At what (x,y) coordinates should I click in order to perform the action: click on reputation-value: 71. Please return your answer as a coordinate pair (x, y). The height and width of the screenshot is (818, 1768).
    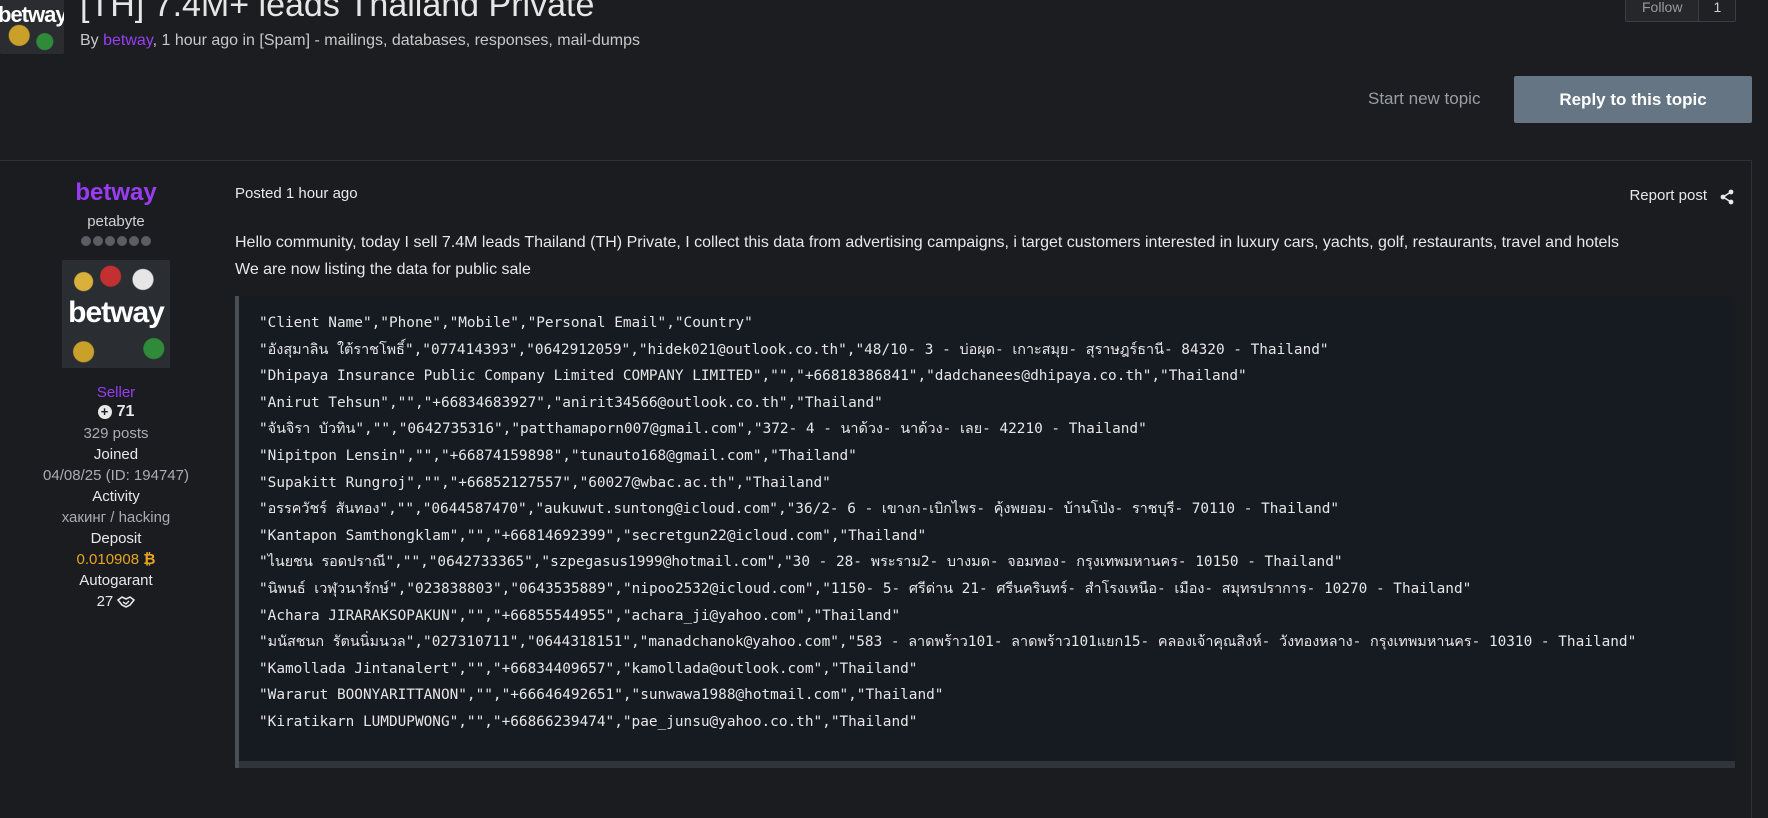
    Looking at the image, I should click on (125, 411).